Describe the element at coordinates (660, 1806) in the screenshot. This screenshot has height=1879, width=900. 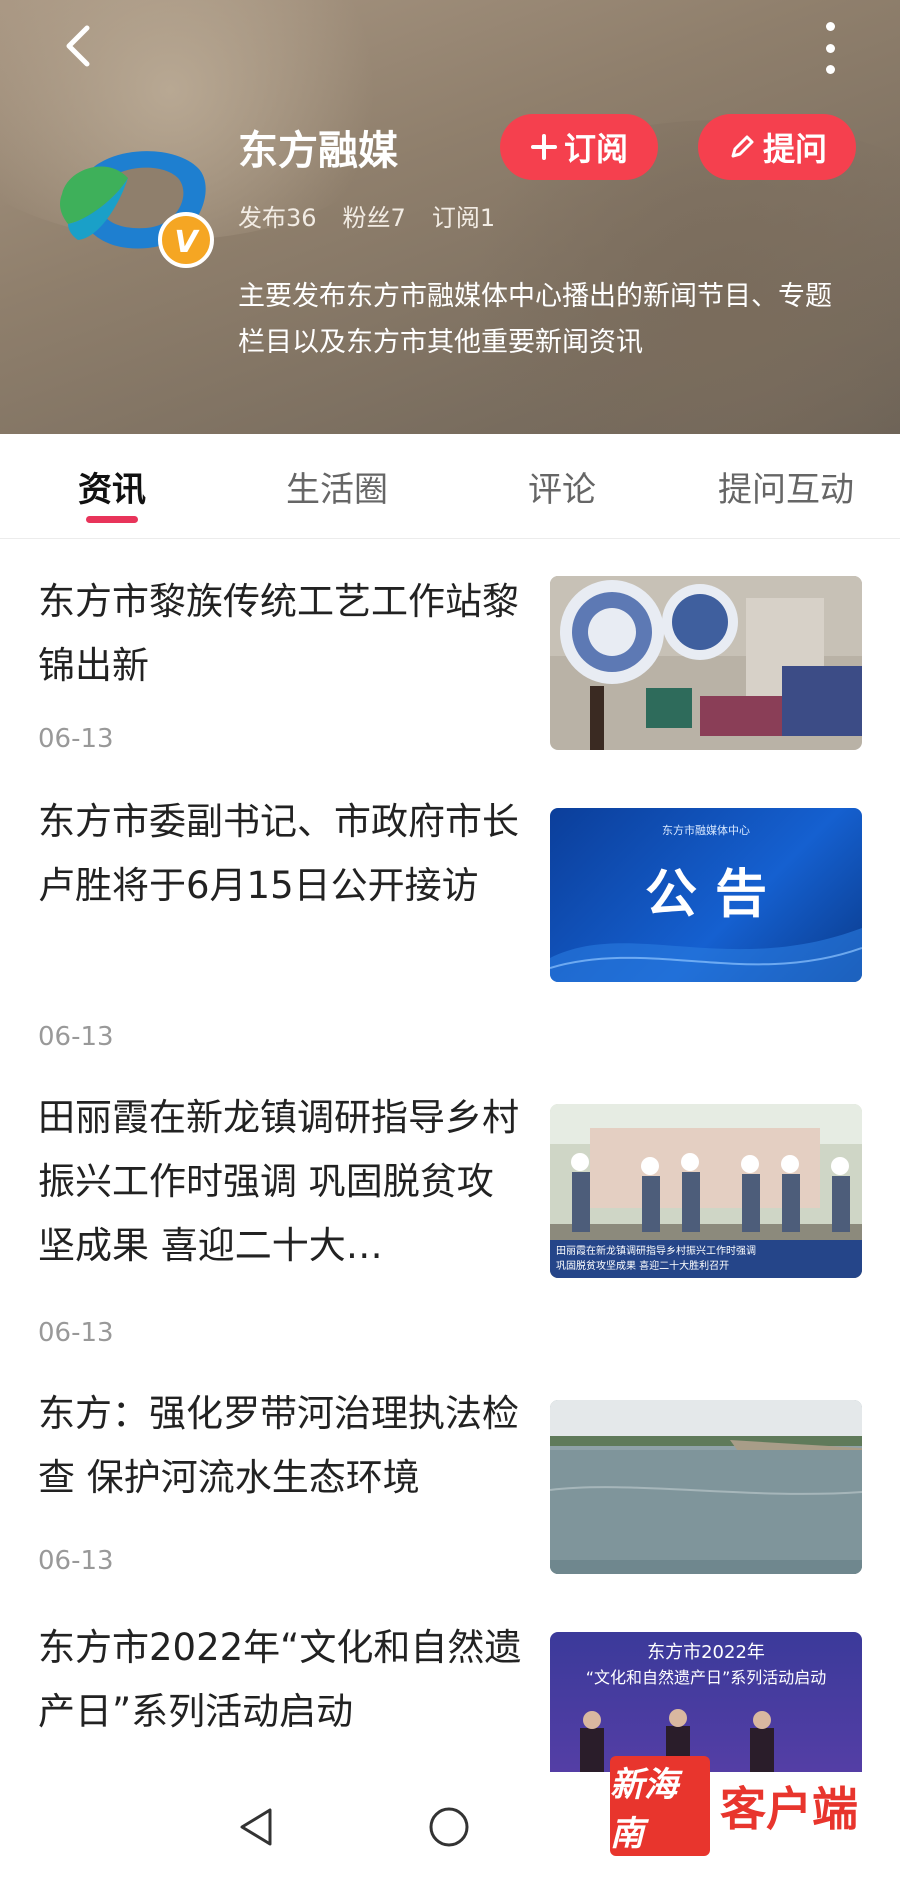
I see `watermark-logo: 新海南` at that location.